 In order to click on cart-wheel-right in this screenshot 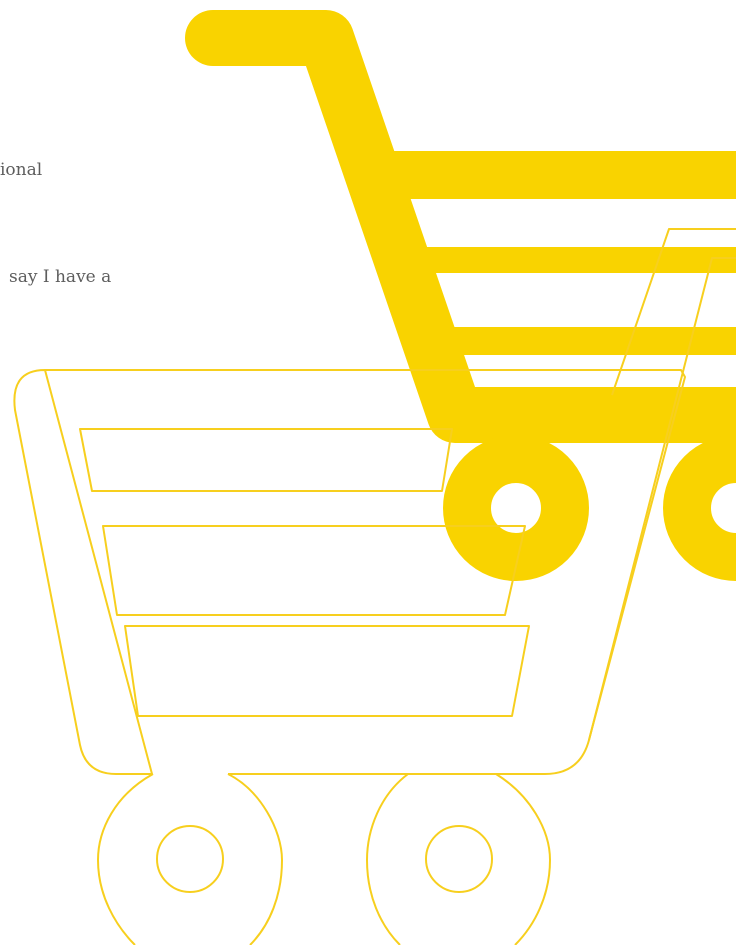, I will do `click(699, 508)`.